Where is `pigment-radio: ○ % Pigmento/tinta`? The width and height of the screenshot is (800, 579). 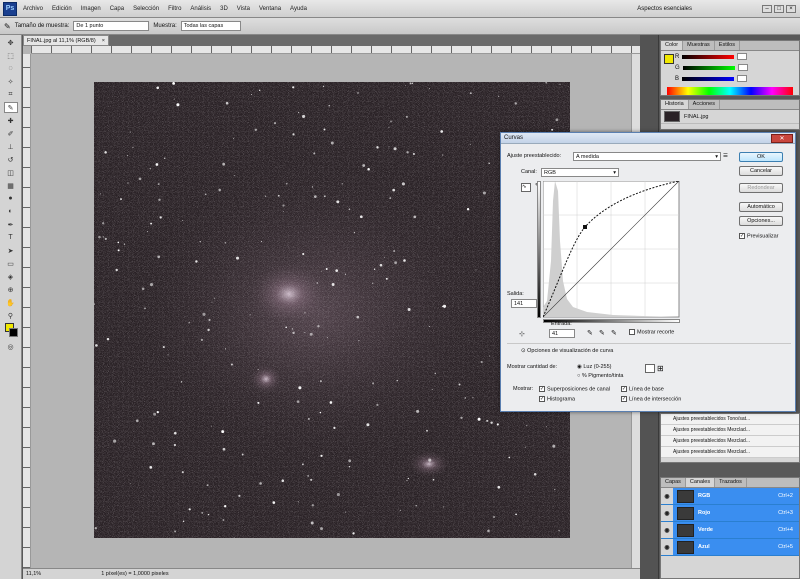 pigment-radio: ○ % Pigmento/tinta is located at coordinates (600, 376).